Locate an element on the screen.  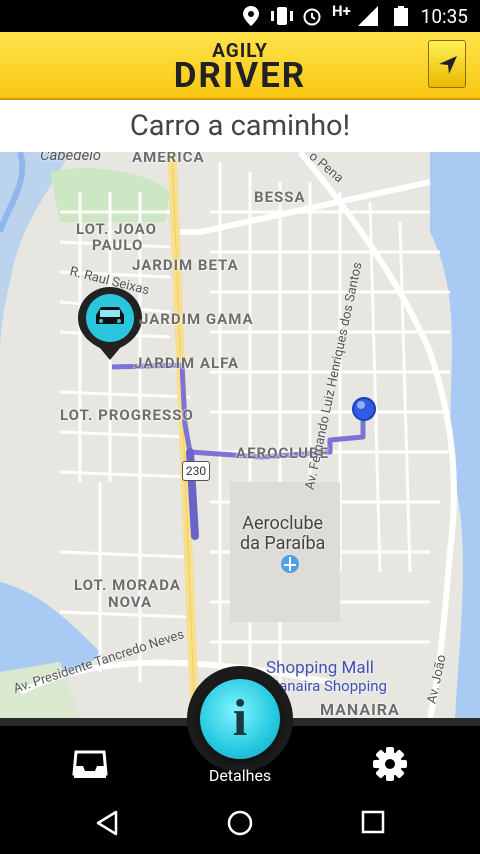
map-label-jardim-beta: JARDIM BETA is located at coordinates (185, 265).